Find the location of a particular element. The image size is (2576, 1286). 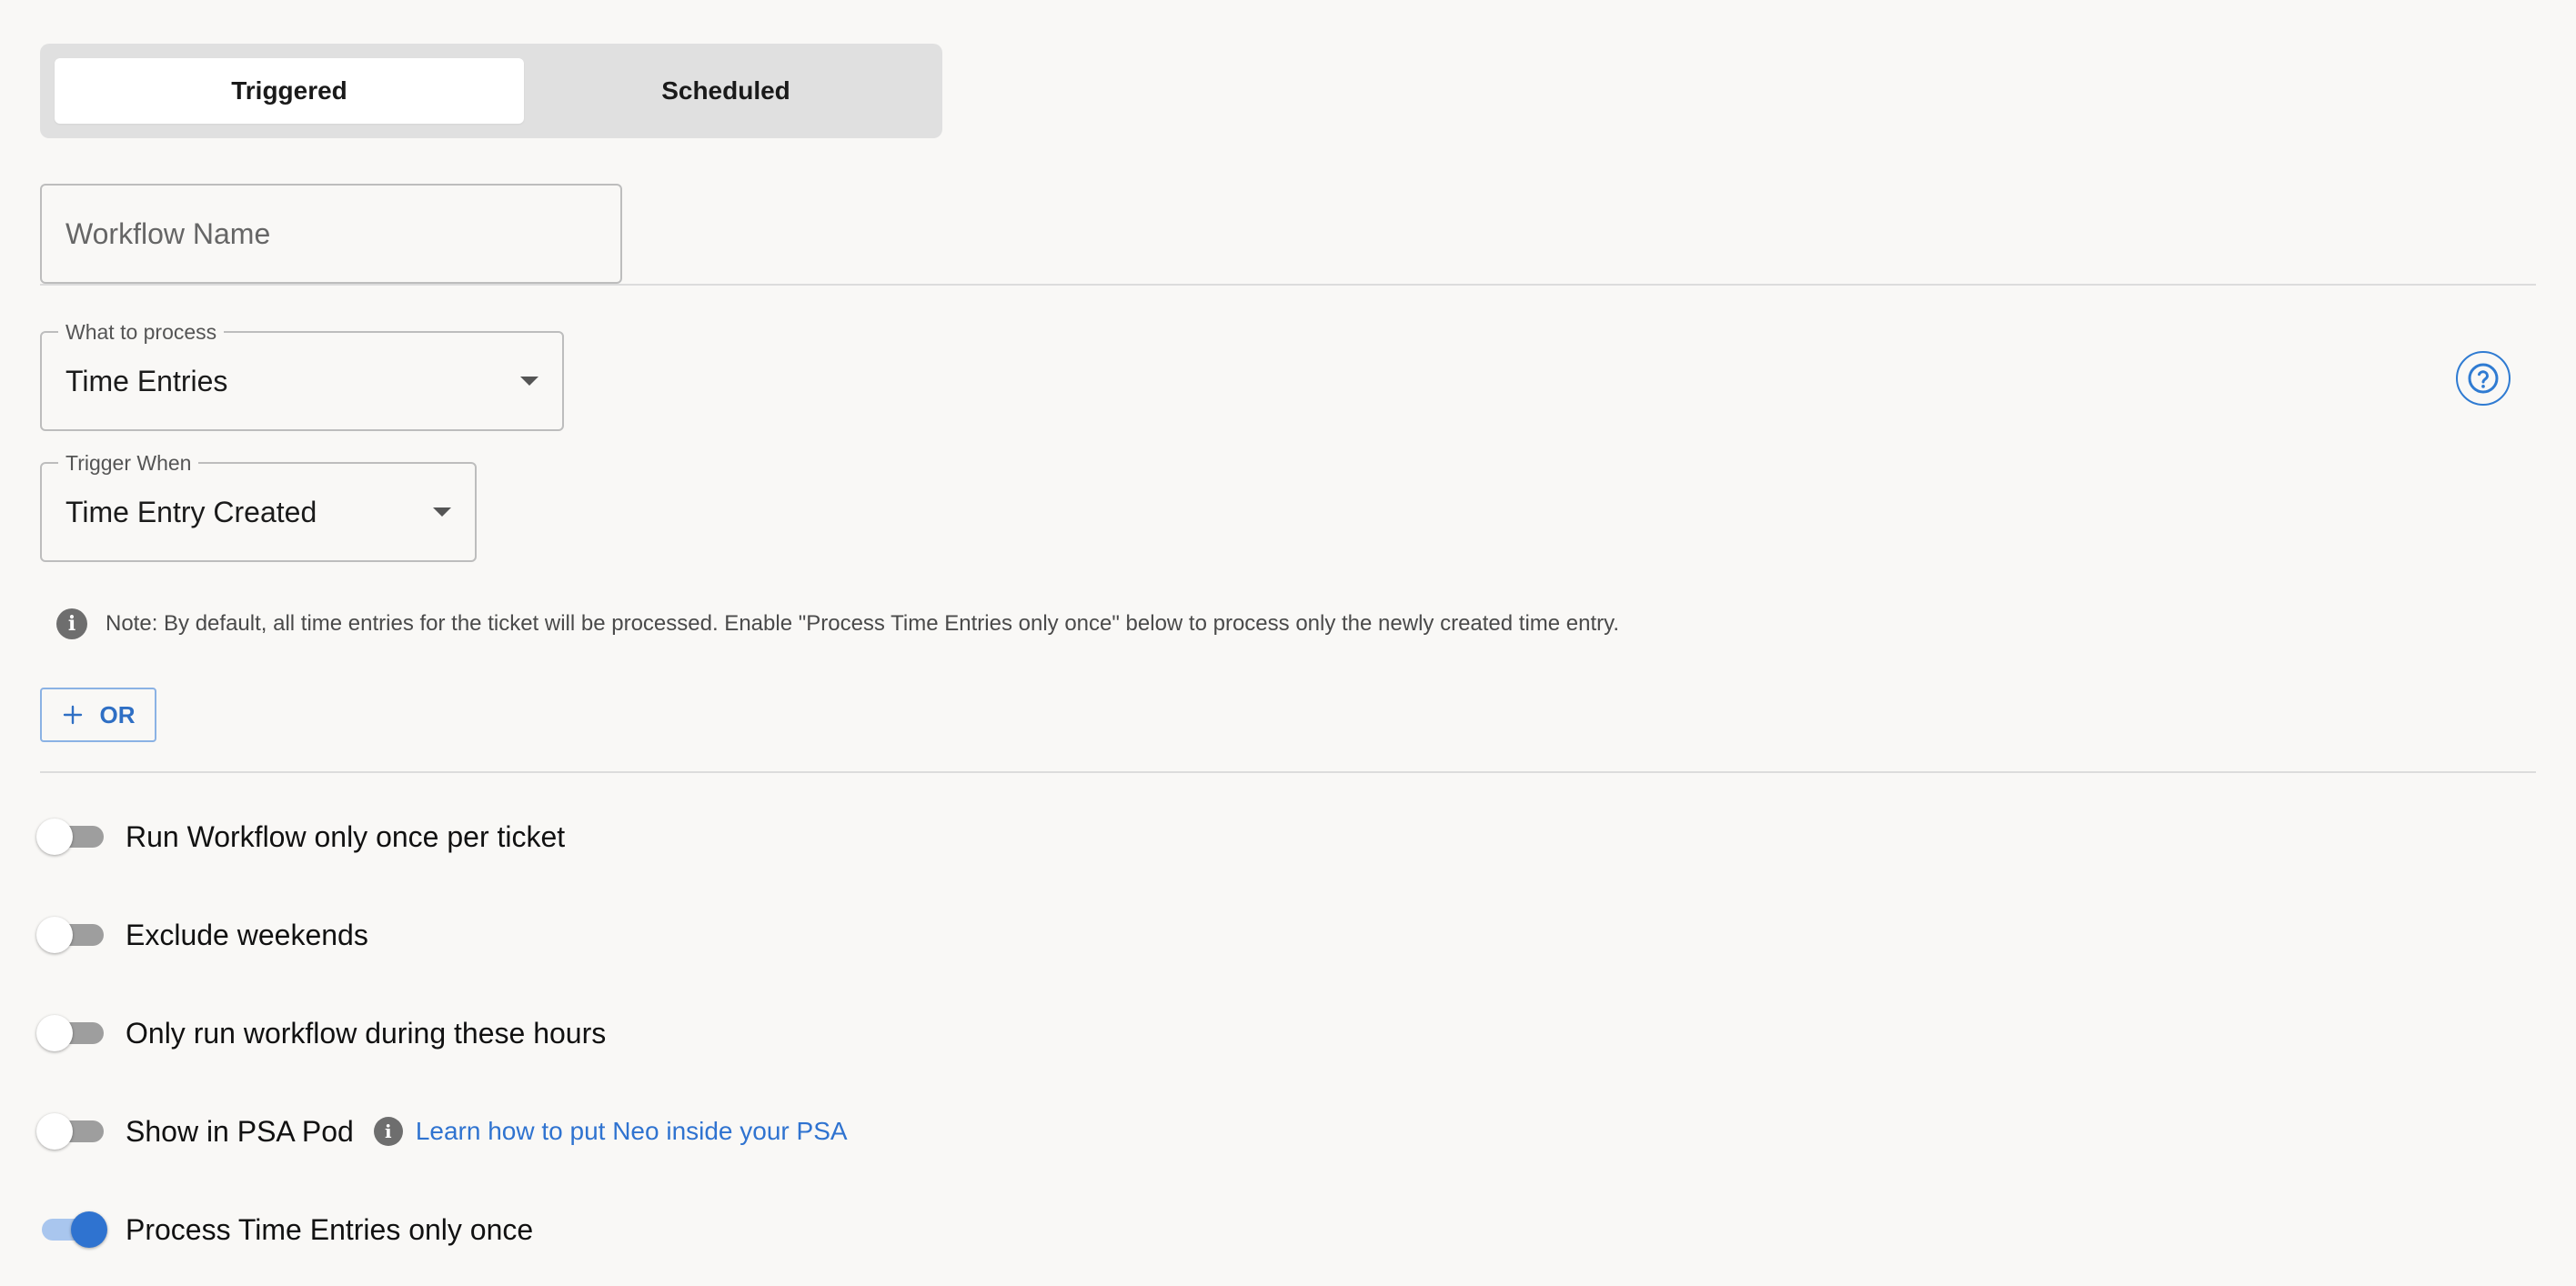

toggle-label: Run Workflow only once per ticket is located at coordinates (346, 836).